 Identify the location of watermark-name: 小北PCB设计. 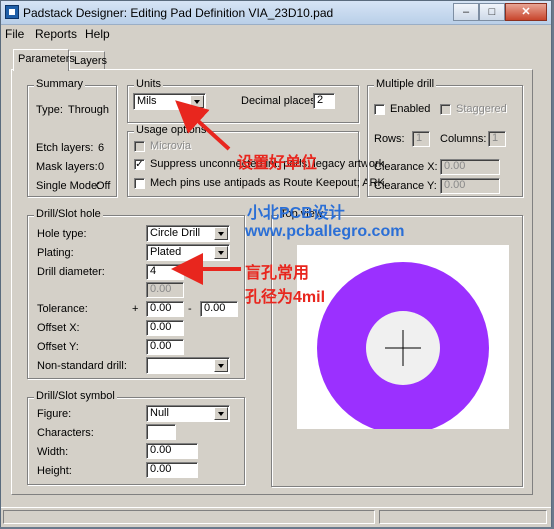
(296, 213).